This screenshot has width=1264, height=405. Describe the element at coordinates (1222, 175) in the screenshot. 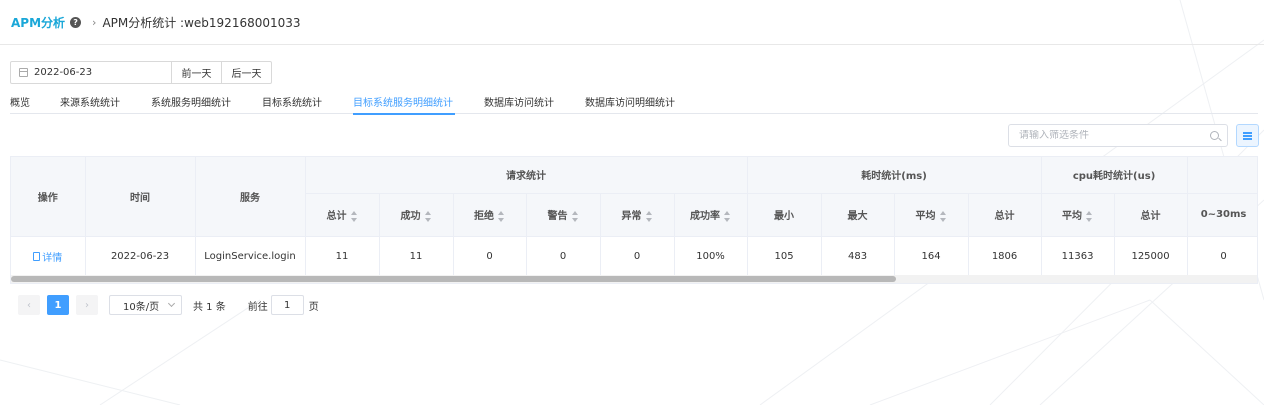

I see `group-distribution-header` at that location.